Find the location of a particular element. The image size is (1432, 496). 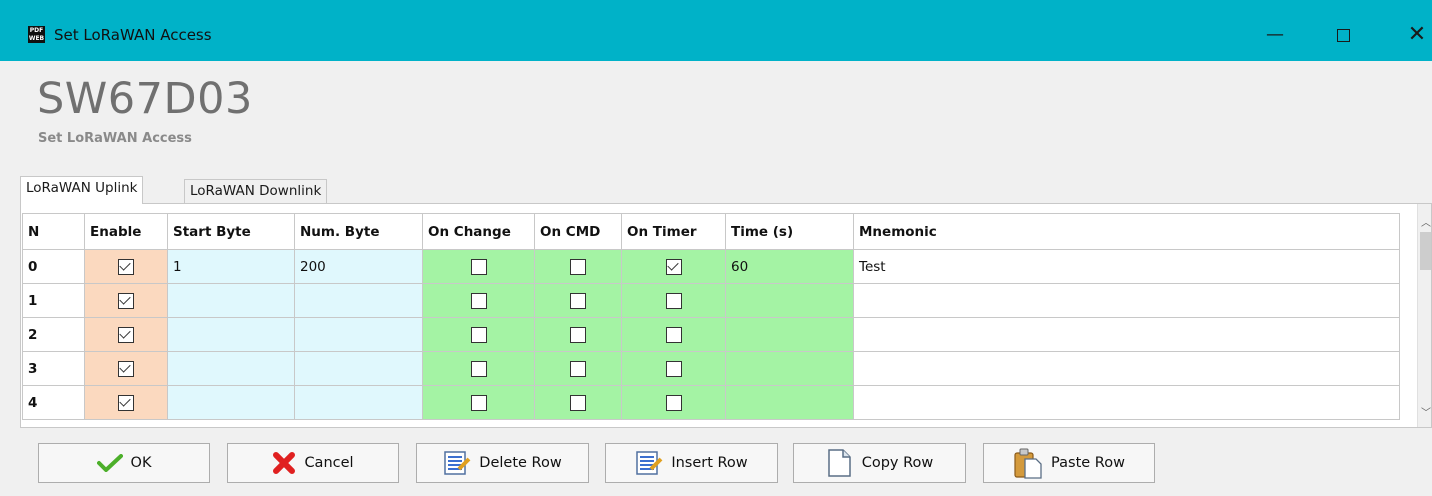

app-icon-text: PDF WEB is located at coordinates (36, 34).